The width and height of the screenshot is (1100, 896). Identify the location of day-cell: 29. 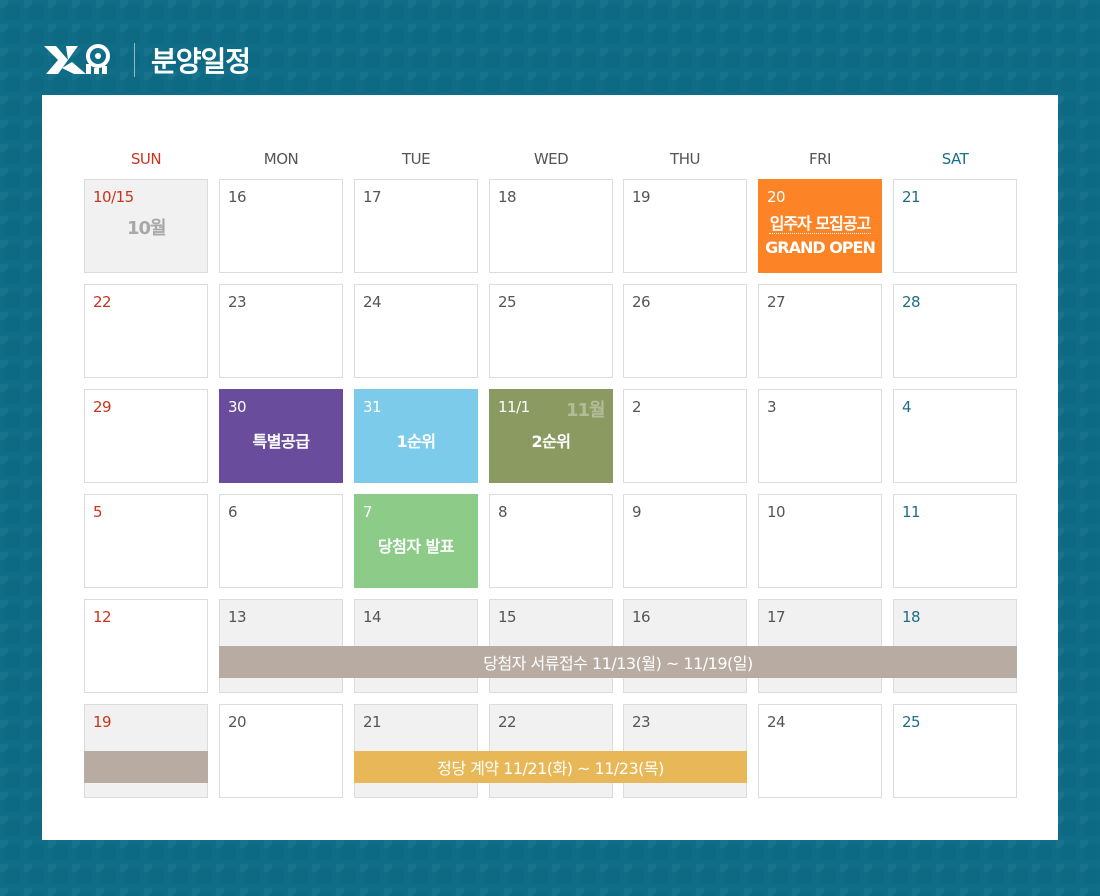
(146, 436).